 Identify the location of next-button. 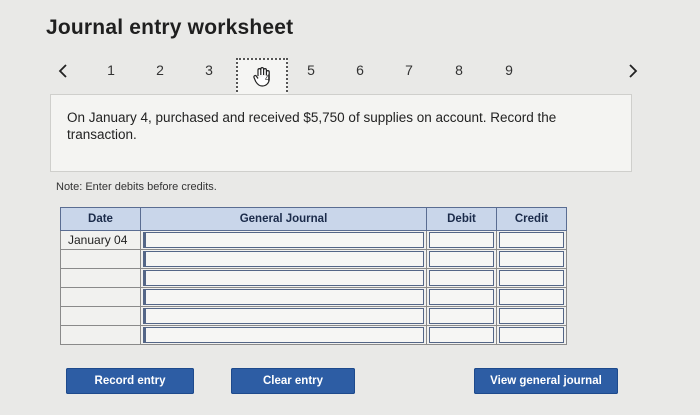
(633, 71).